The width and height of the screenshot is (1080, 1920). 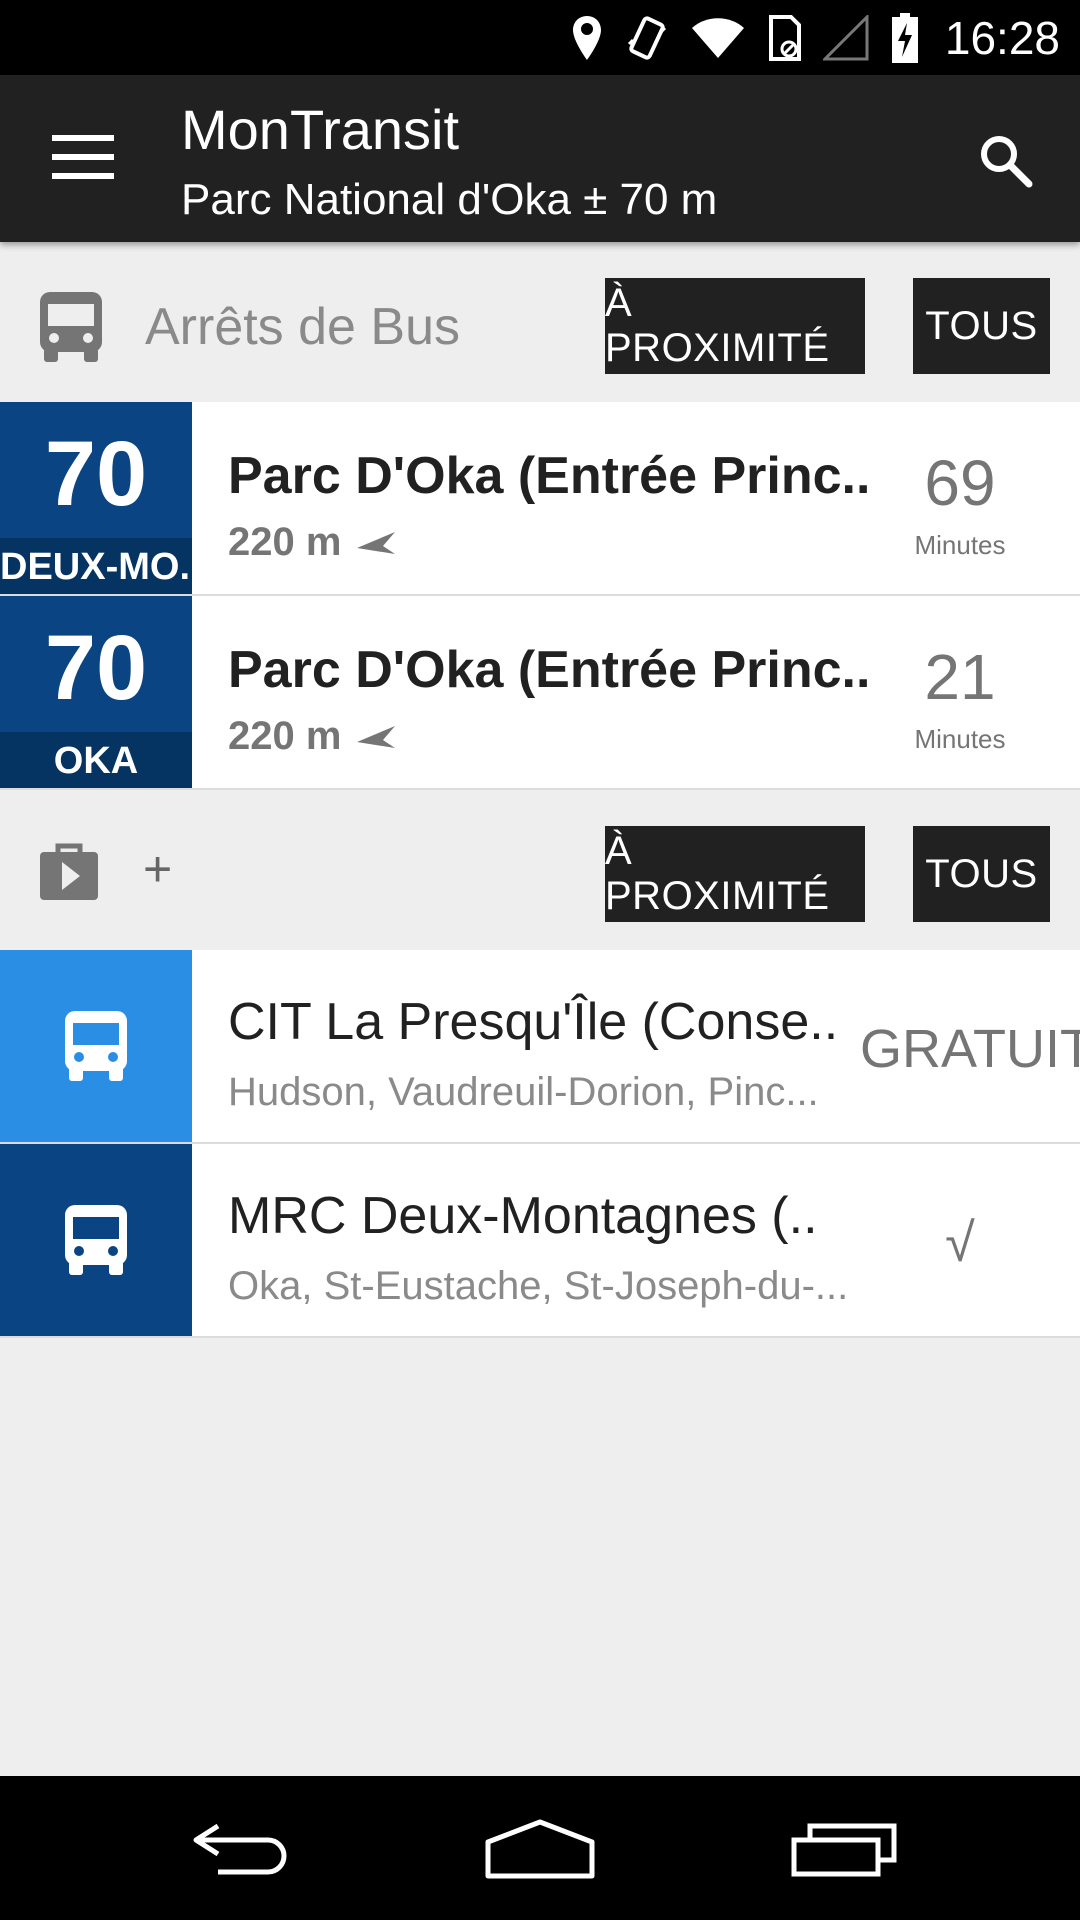 What do you see at coordinates (83, 157) in the screenshot?
I see `menu-icon` at bounding box center [83, 157].